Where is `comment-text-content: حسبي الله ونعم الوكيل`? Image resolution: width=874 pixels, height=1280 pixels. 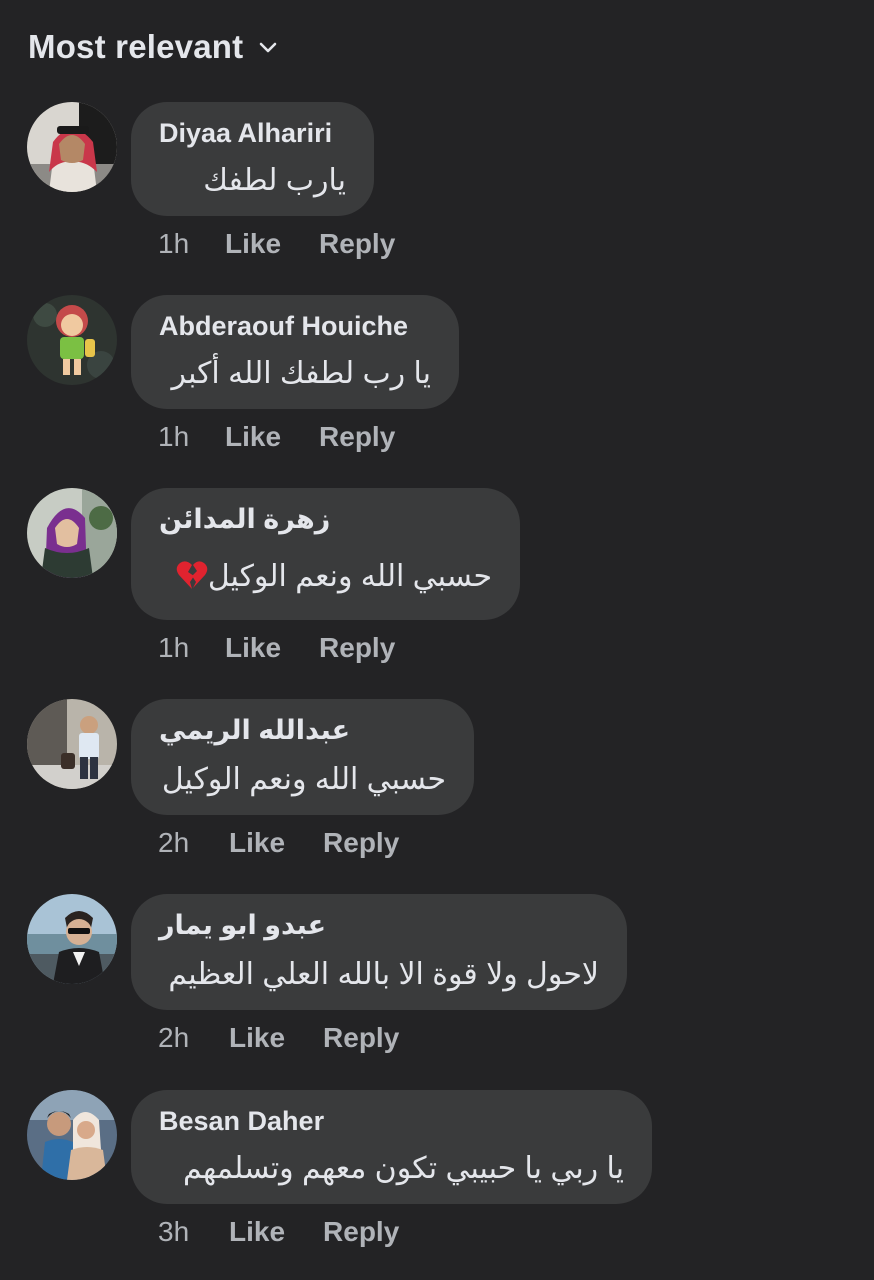
comment-text-content: حسبي الله ونعم الوكيل is located at coordinates (349, 576).